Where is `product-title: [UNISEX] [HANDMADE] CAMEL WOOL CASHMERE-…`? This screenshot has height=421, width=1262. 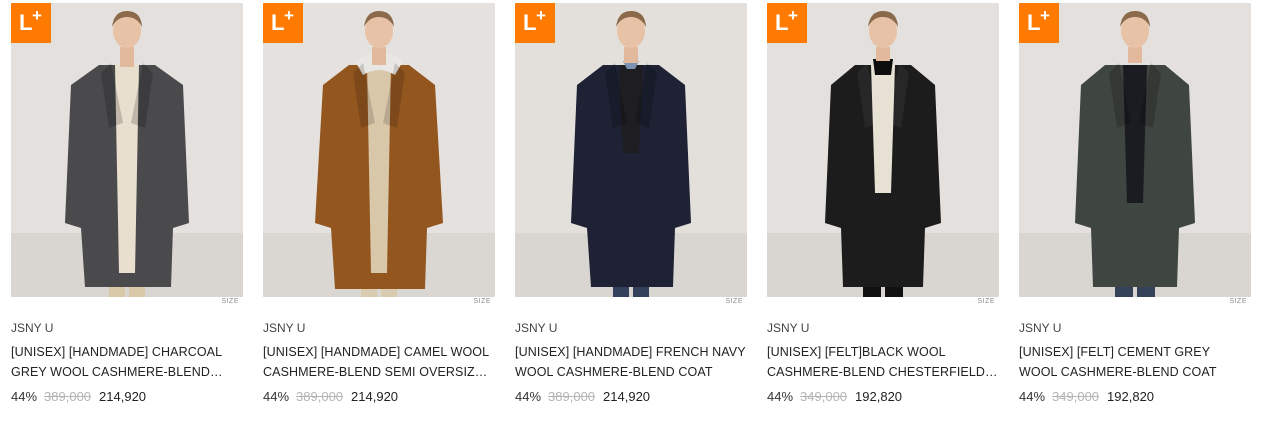
product-title: [UNISEX] [HANDMADE] CAMEL WOOL CASHMERE-… is located at coordinates (379, 362).